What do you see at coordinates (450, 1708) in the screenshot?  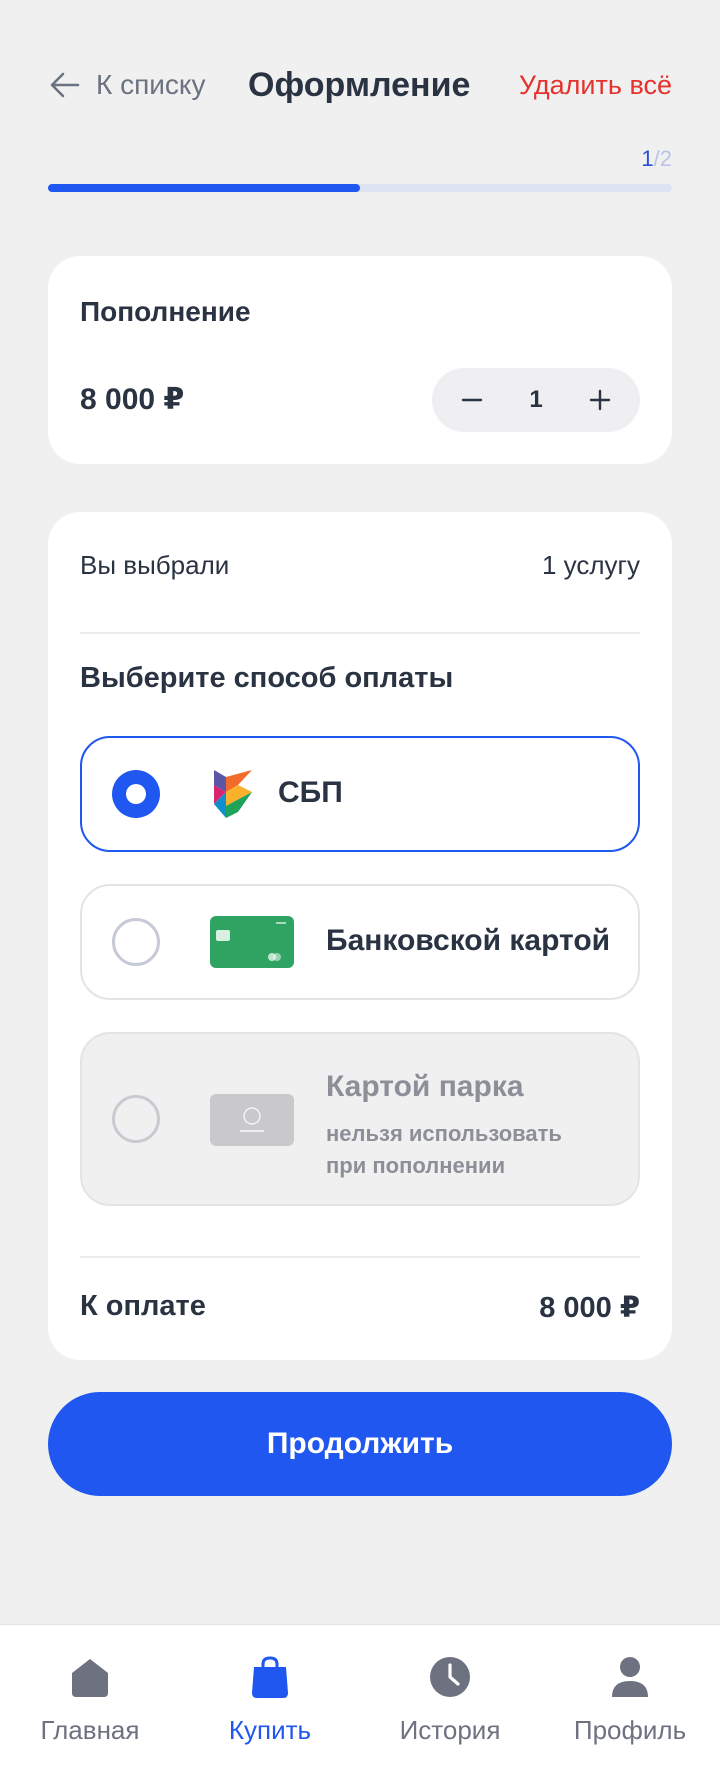 I see `tab-history: История` at bounding box center [450, 1708].